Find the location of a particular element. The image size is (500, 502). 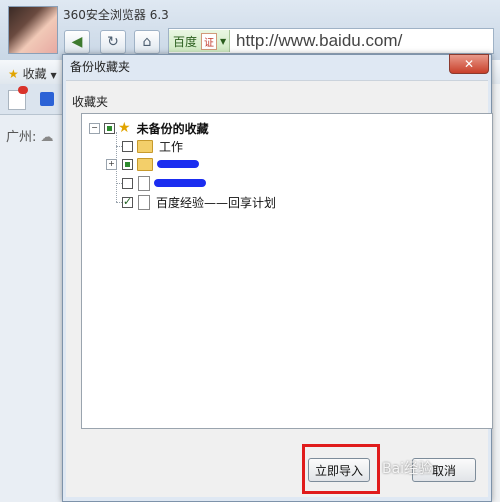

bookmarks-menu: ★ 收藏 ▼ is located at coordinates (32, 73).